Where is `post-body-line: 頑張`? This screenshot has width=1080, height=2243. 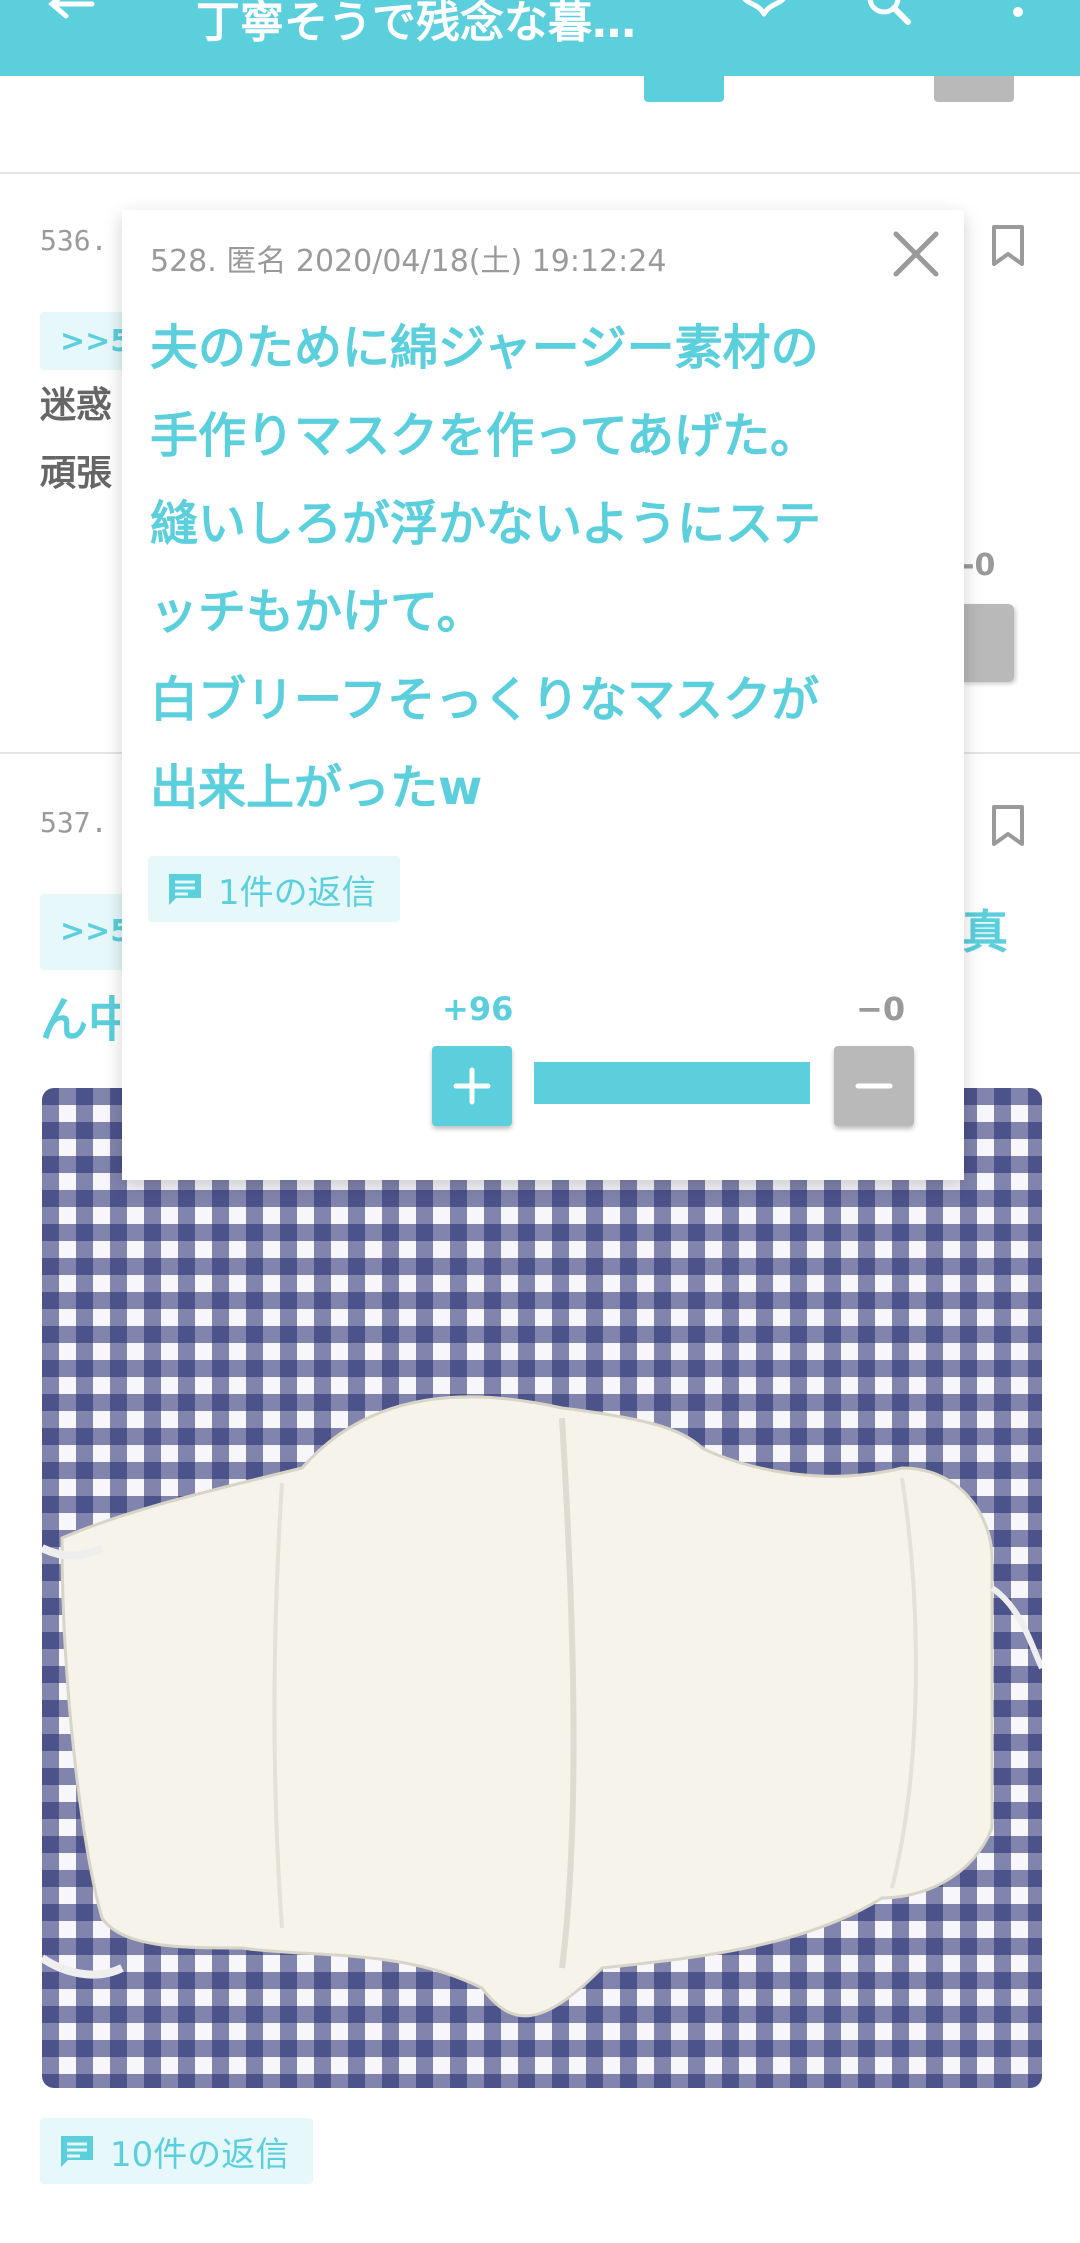 post-body-line: 頑張 is located at coordinates (76, 473).